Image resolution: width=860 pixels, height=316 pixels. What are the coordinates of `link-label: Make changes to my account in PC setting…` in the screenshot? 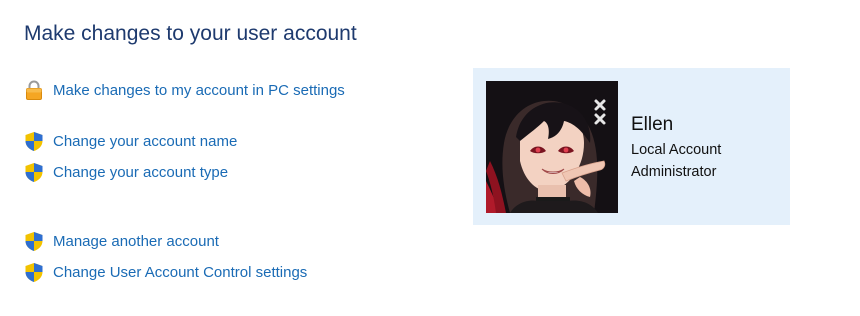 It's located at (199, 90).